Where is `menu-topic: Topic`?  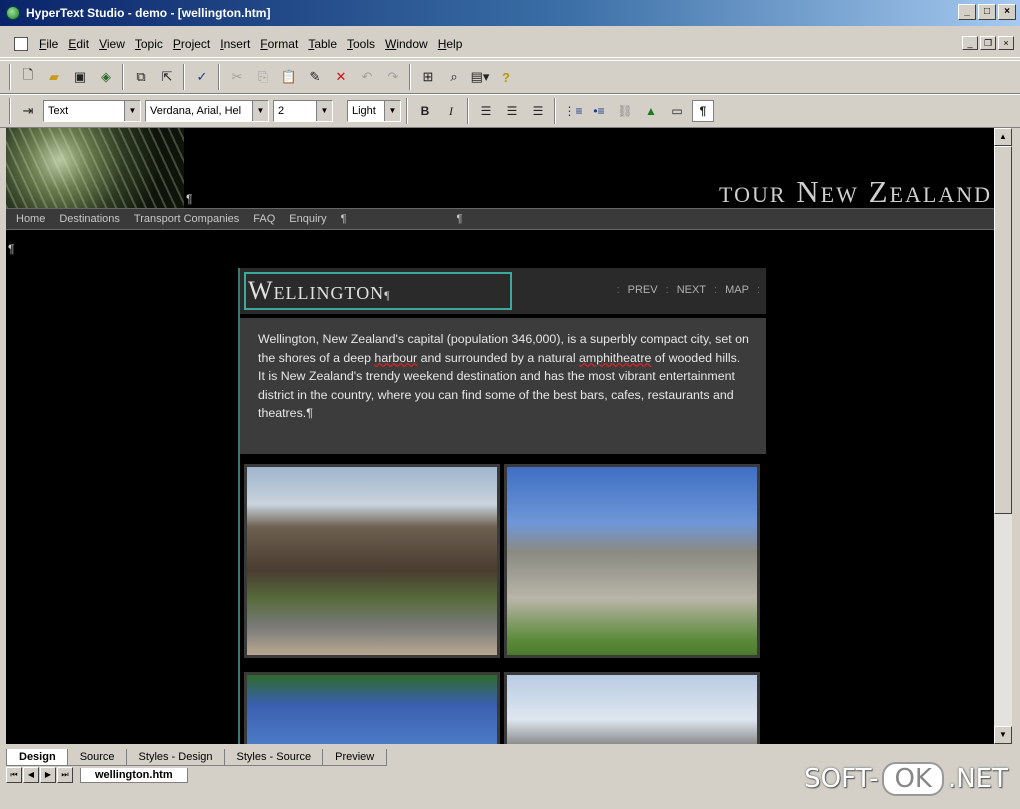 menu-topic: Topic is located at coordinates (149, 44).